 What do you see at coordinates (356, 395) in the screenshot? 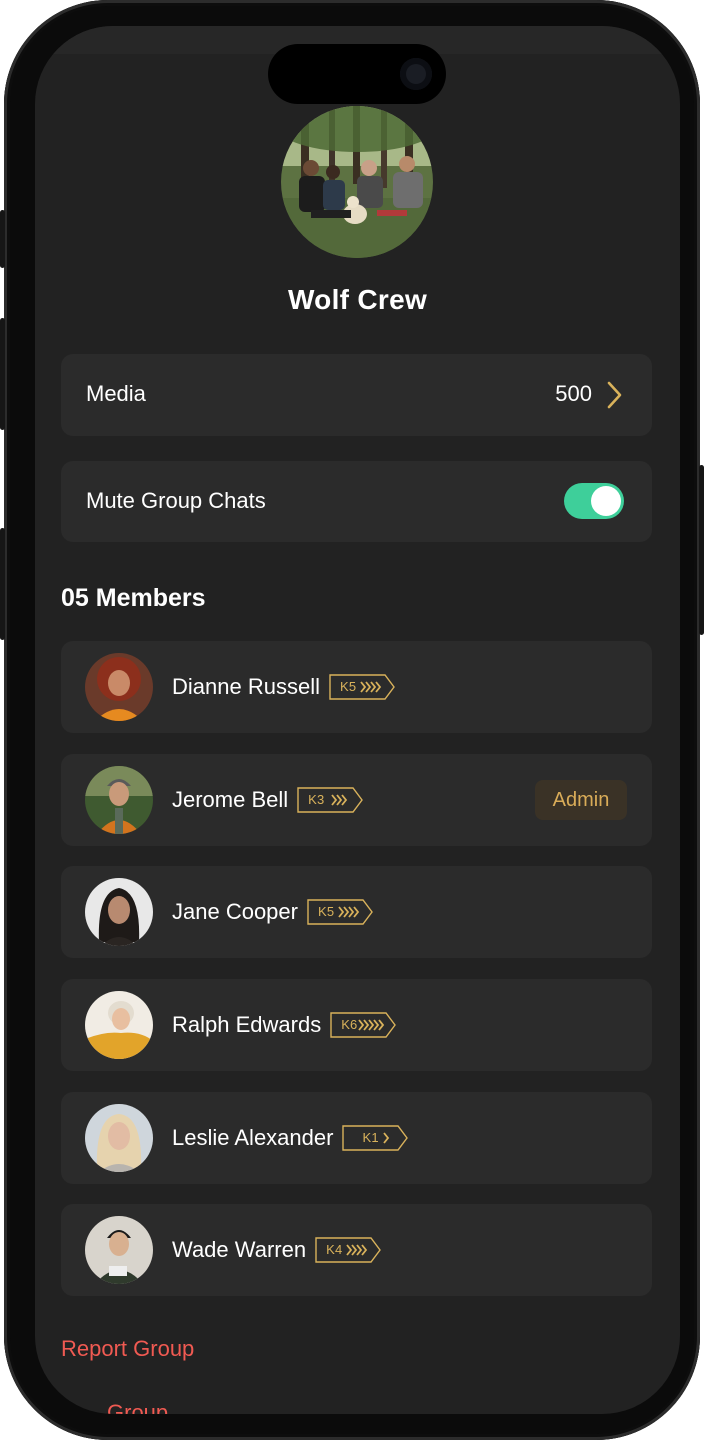
I see `media-row: Media 500` at bounding box center [356, 395].